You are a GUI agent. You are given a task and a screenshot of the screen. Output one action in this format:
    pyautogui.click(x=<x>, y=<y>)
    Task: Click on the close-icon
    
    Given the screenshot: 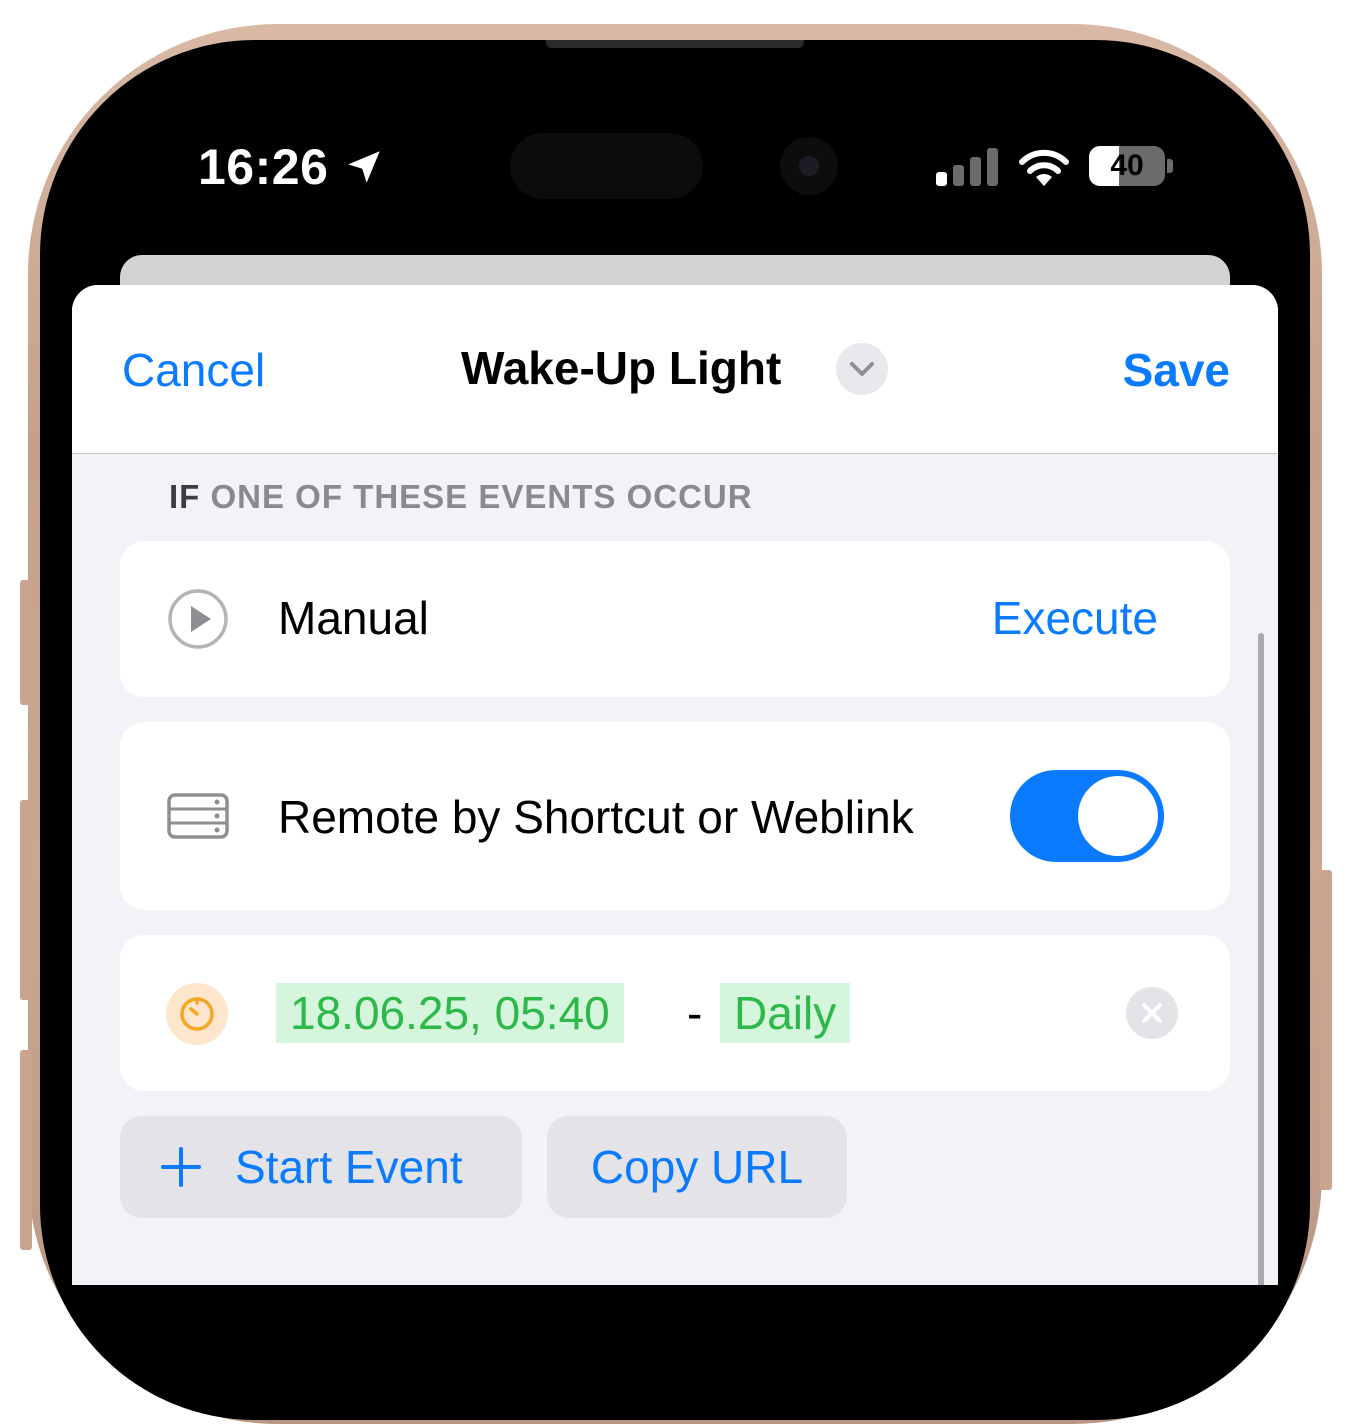 What is the action you would take?
    pyautogui.click(x=1152, y=1013)
    